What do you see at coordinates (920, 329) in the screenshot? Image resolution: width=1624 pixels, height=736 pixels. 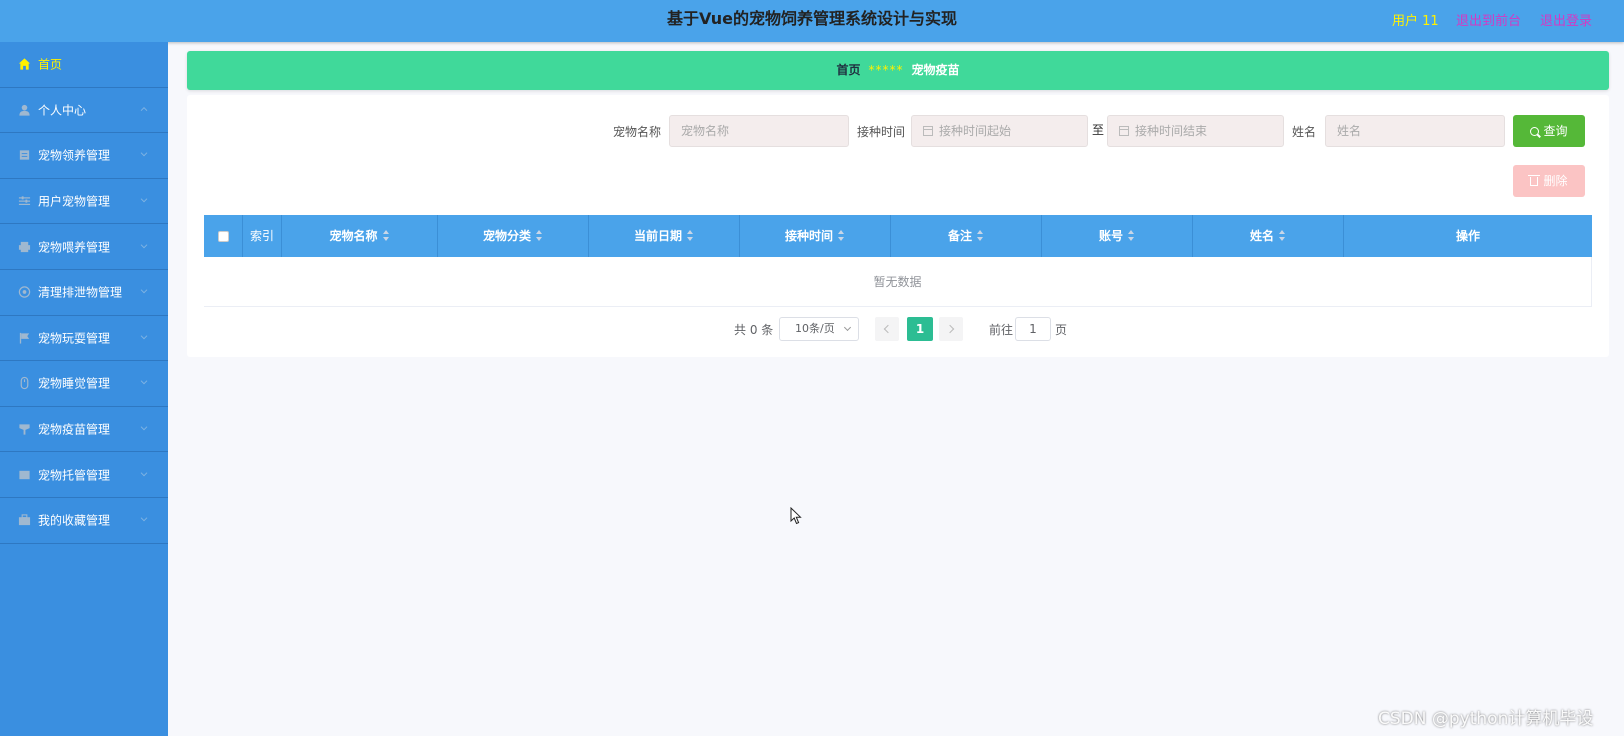 I see `page-number-1: 1` at bounding box center [920, 329].